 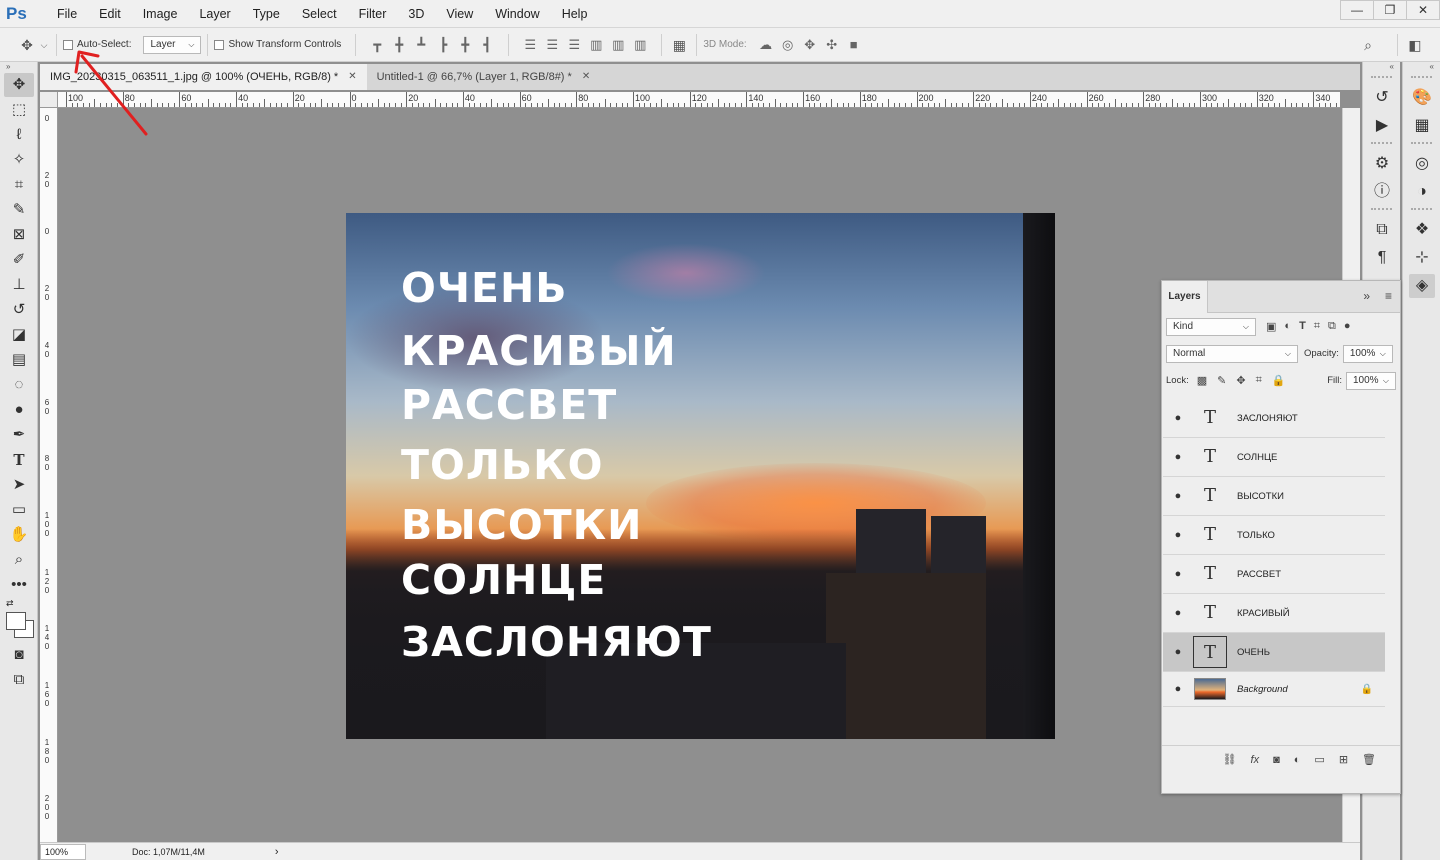 I want to click on stamp-tool-icon: ⊥, so click(x=19, y=285).